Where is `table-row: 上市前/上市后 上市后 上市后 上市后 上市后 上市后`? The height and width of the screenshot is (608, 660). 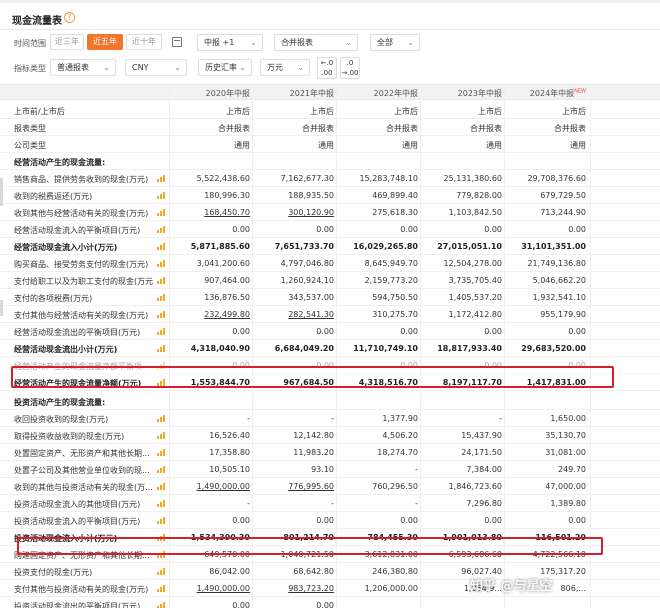 table-row: 上市前/上市后 上市后 上市后 上市后 上市后 上市后 is located at coordinates (330, 110).